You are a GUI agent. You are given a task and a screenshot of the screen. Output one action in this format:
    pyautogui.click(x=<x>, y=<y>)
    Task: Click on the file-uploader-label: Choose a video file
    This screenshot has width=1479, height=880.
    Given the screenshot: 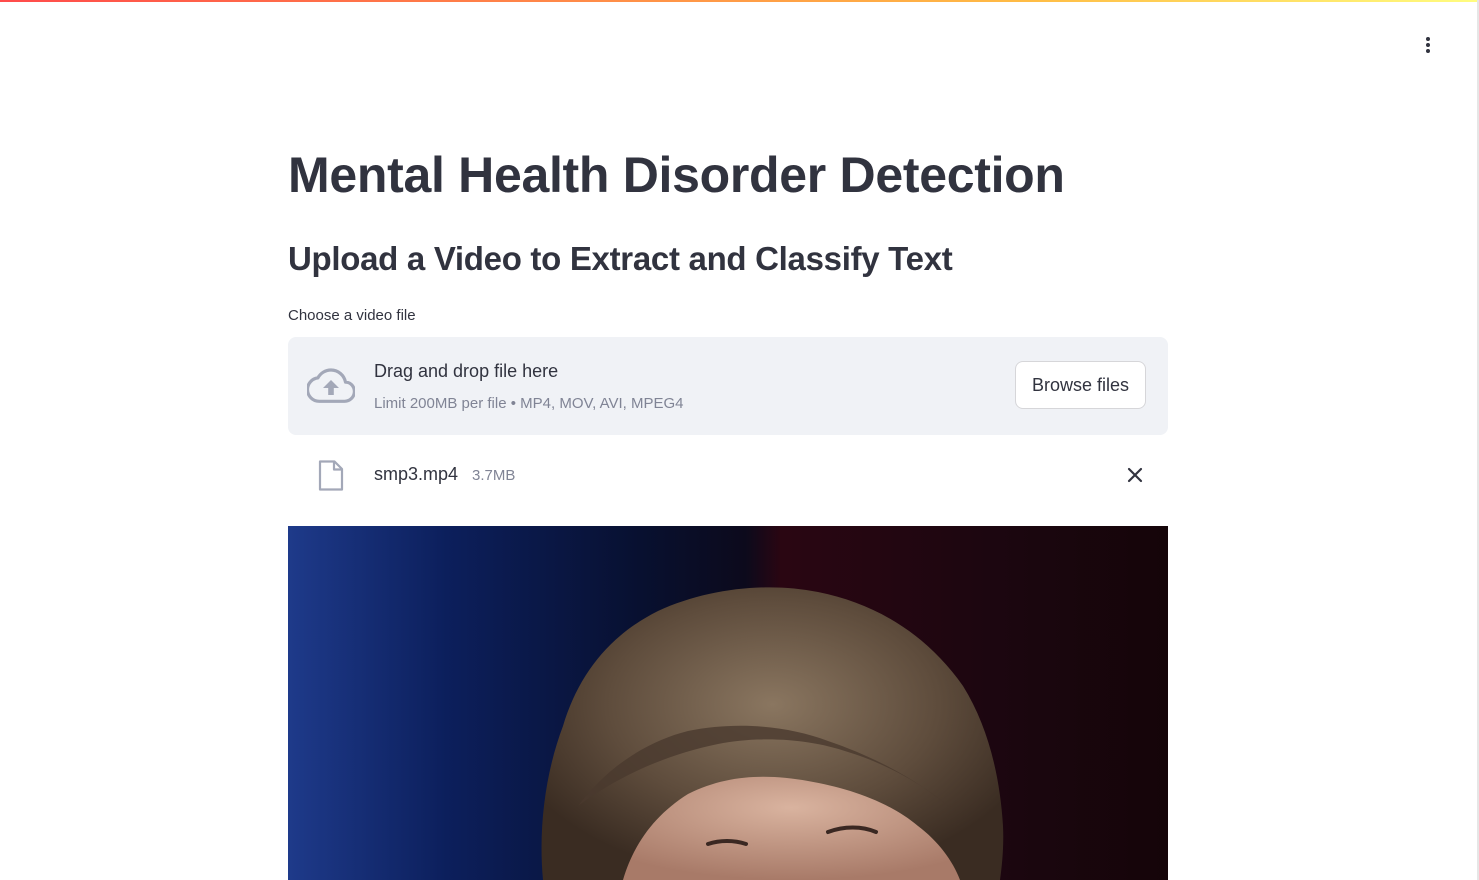 What is the action you would take?
    pyautogui.click(x=352, y=315)
    